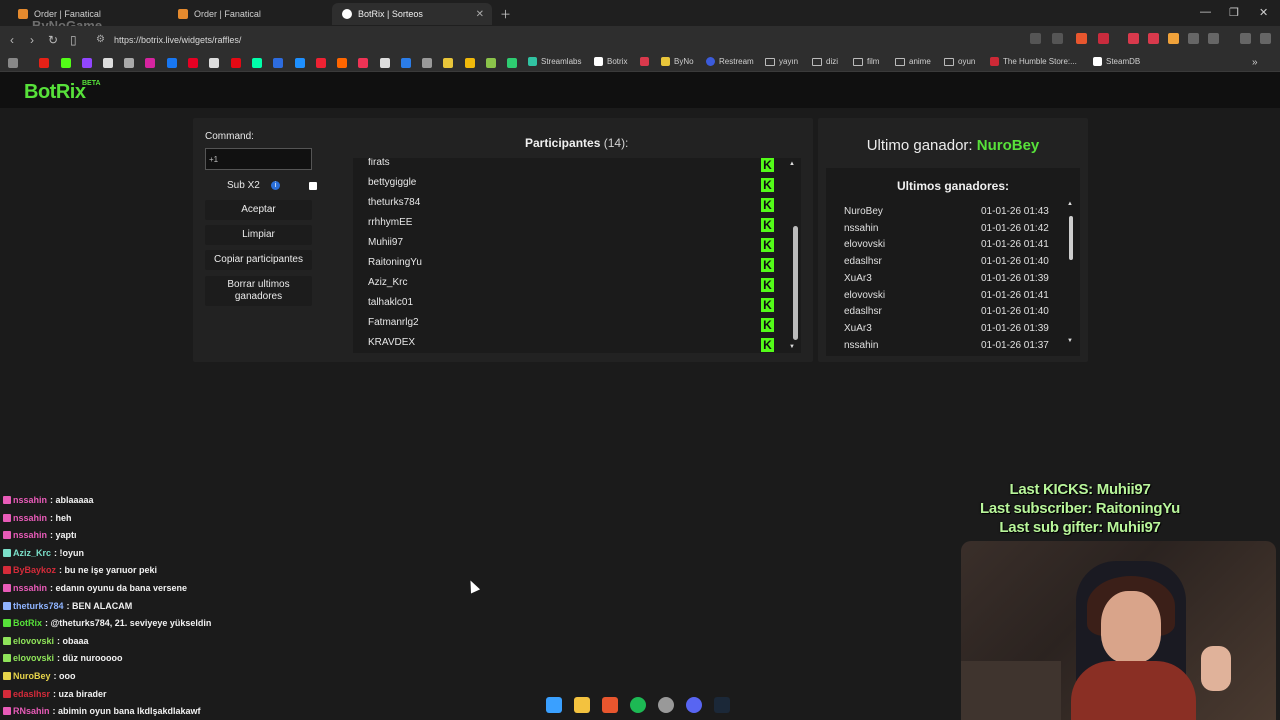  Describe the element at coordinates (313, 186) in the screenshot. I see `sub-x2-checkbox` at that location.